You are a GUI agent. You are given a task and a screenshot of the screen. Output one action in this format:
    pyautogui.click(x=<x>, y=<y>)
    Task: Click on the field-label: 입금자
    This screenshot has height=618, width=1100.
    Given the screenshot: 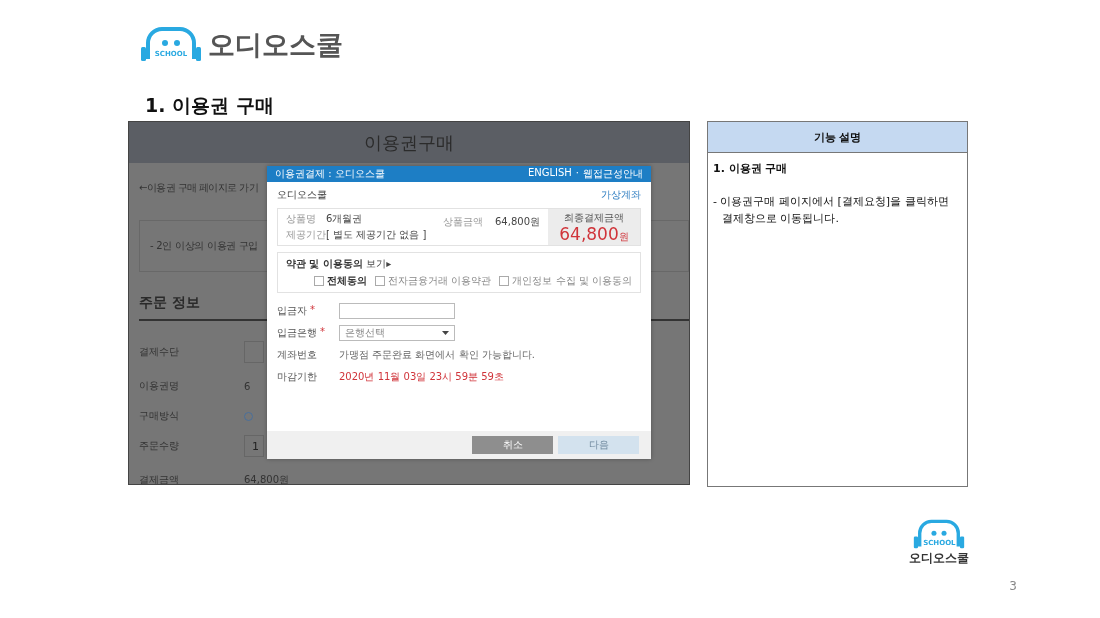 What is the action you would take?
    pyautogui.click(x=292, y=311)
    